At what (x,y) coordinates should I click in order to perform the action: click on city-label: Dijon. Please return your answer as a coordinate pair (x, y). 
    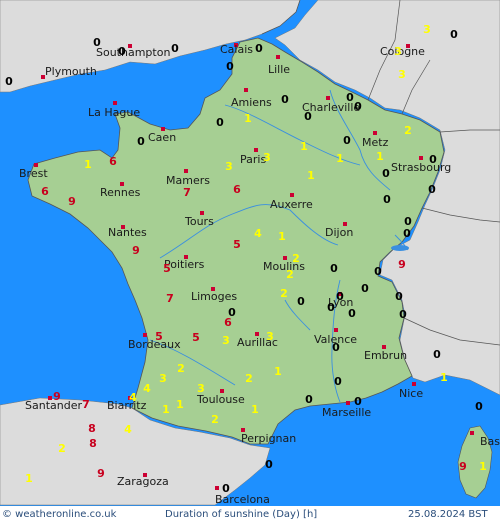
    Looking at the image, I should click on (339, 232).